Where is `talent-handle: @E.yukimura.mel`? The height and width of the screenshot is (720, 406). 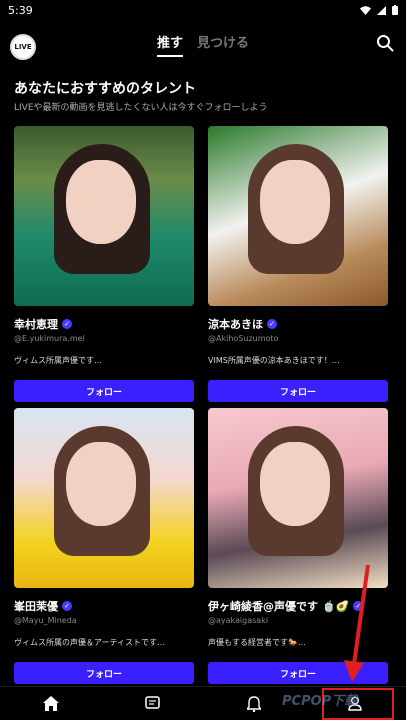
talent-handle: @E.yukimura.mel is located at coordinates (49, 338).